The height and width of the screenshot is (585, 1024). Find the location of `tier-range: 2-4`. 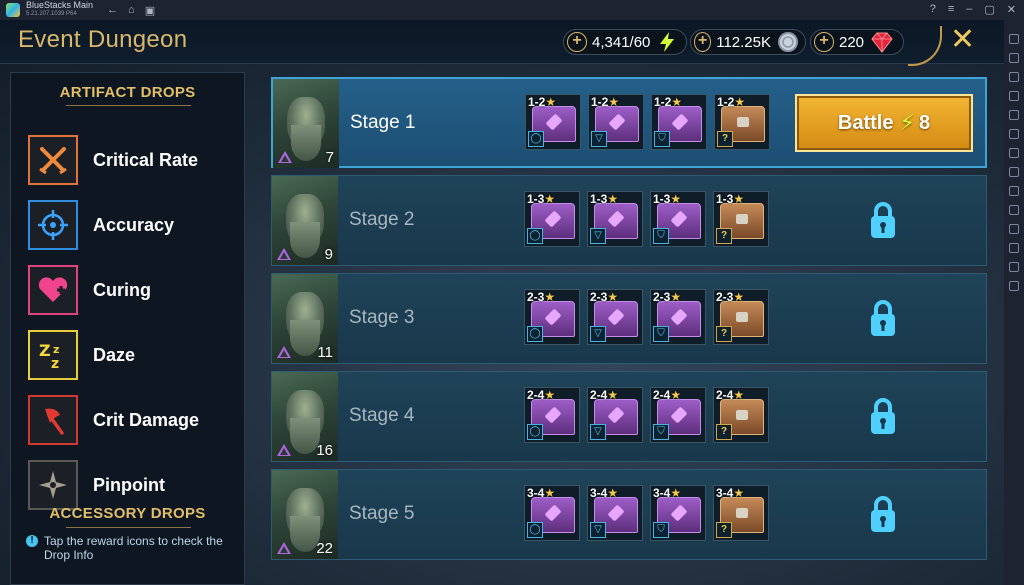

tier-range: 2-4 is located at coordinates (599, 395).